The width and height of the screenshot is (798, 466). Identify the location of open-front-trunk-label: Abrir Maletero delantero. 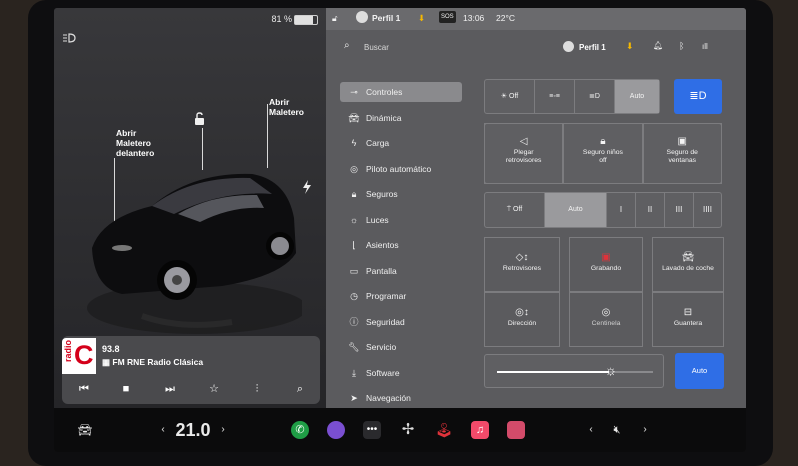
(135, 143).